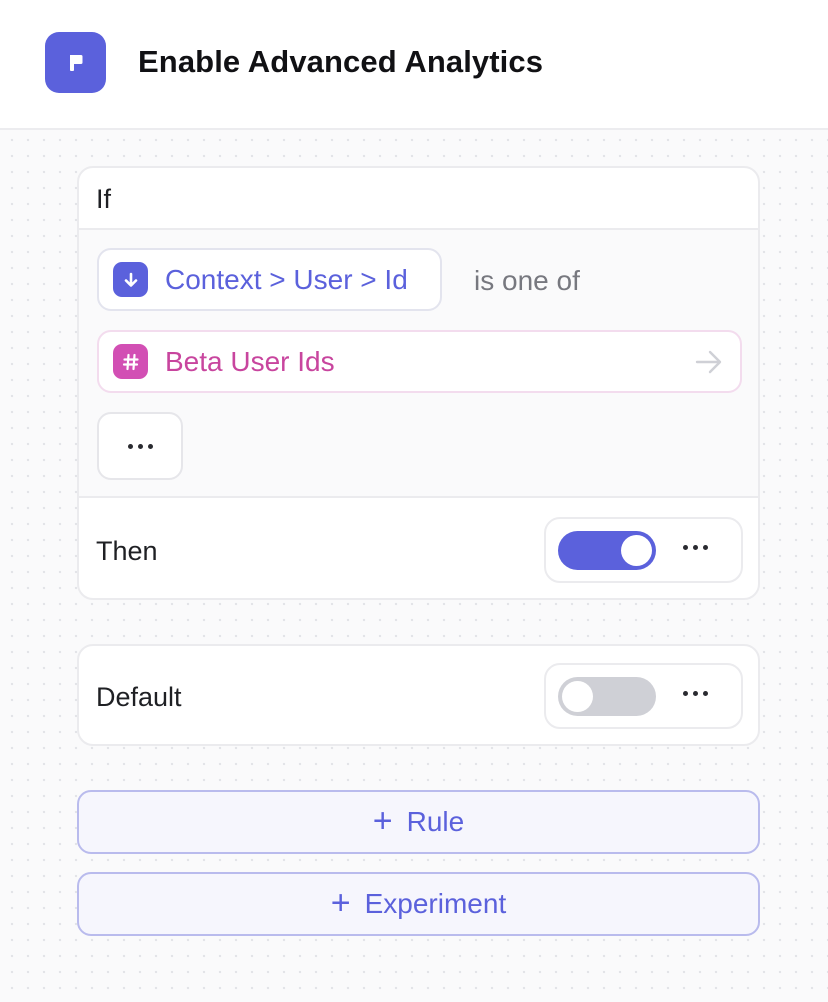 The height and width of the screenshot is (1002, 828). I want to click on then-controls, so click(643, 550).